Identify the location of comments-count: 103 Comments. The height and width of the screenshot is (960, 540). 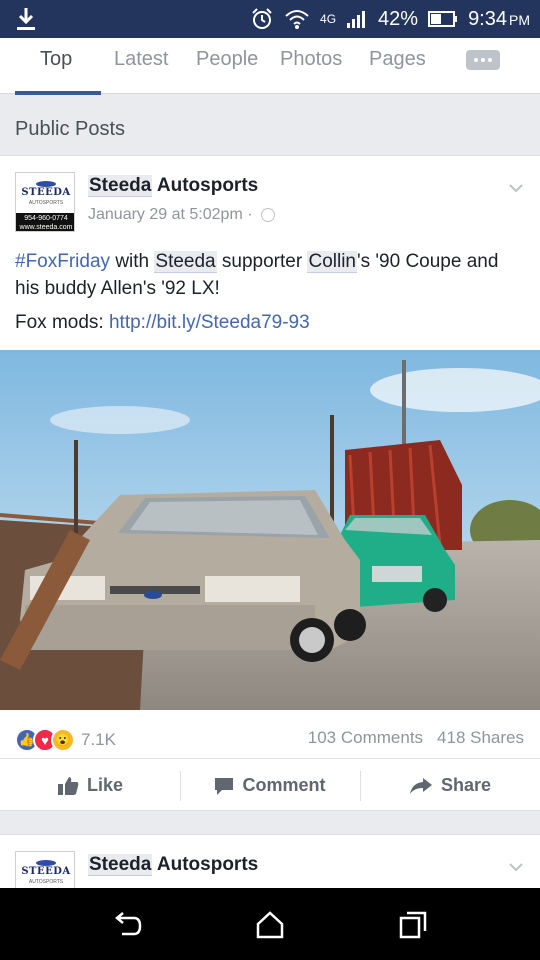
(365, 738).